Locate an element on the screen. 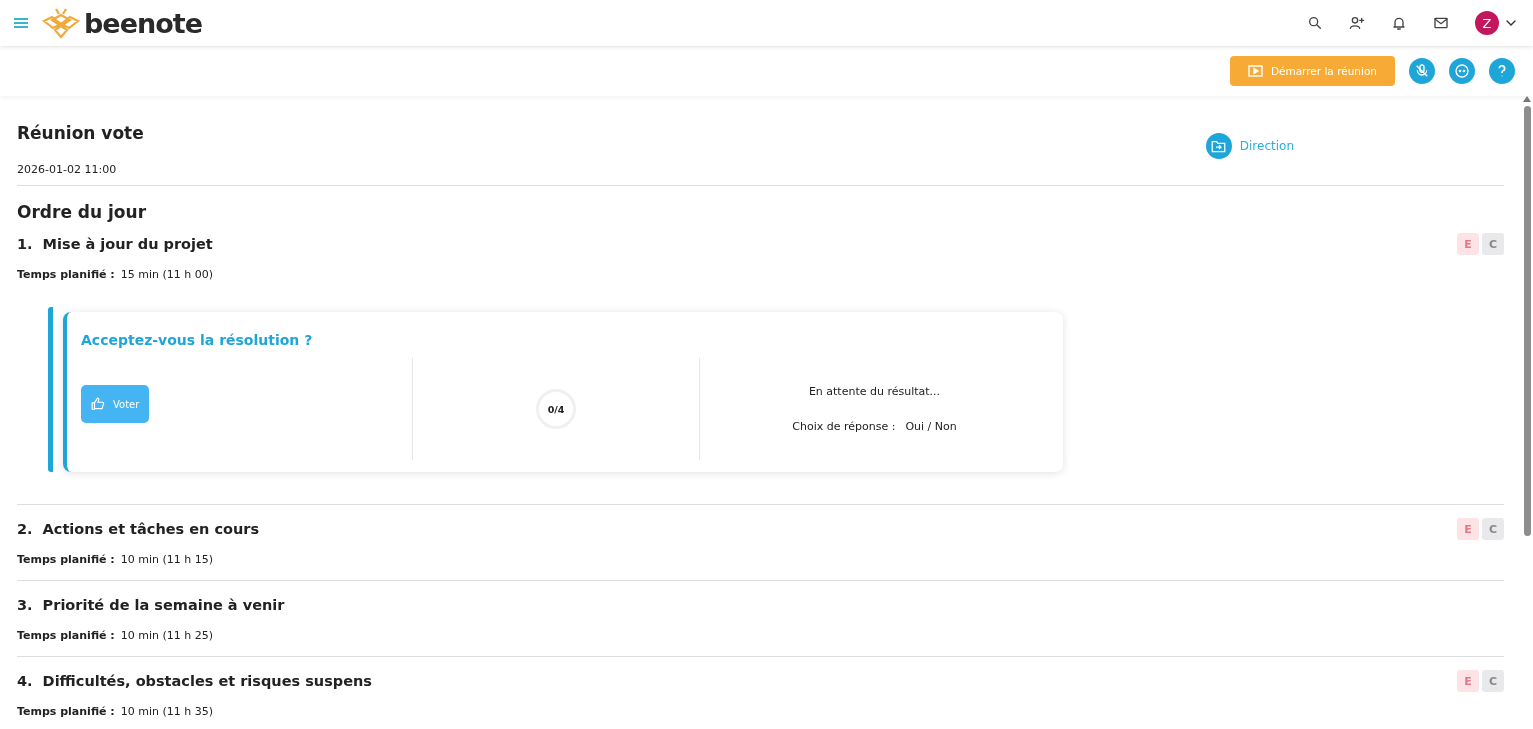  folder-icon is located at coordinates (1218, 146).